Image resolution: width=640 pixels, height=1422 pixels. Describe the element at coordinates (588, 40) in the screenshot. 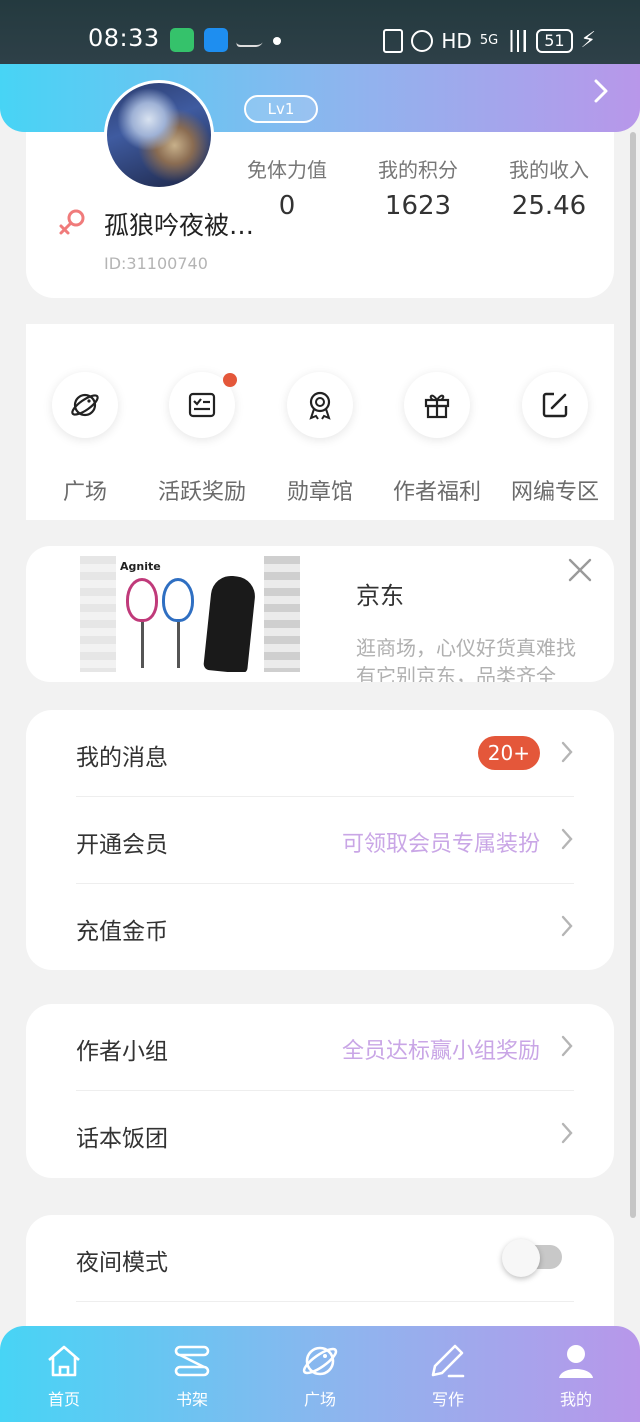

I see `charging-icon: ⚡` at that location.